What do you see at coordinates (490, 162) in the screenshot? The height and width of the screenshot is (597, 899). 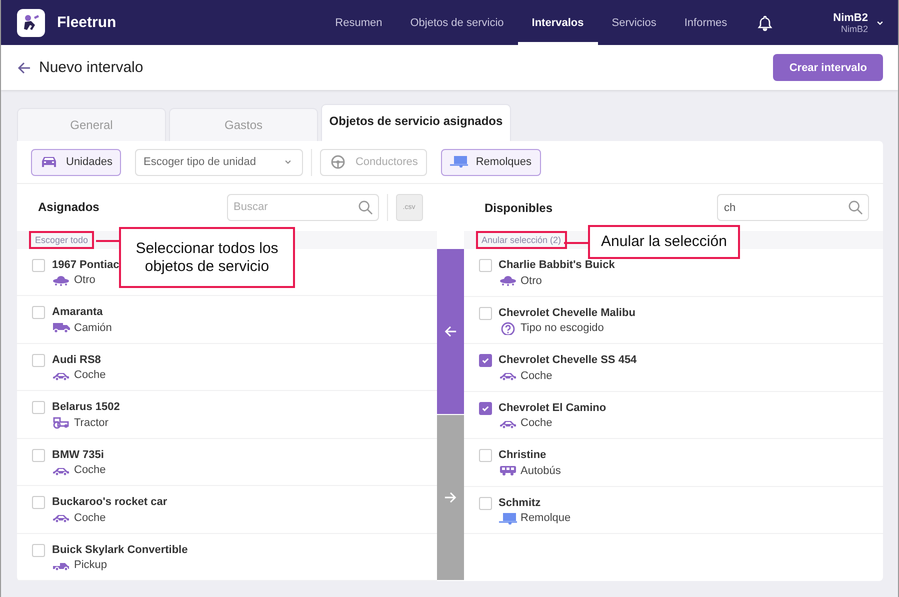 I see `trailers-filter-button: Remolques` at bounding box center [490, 162].